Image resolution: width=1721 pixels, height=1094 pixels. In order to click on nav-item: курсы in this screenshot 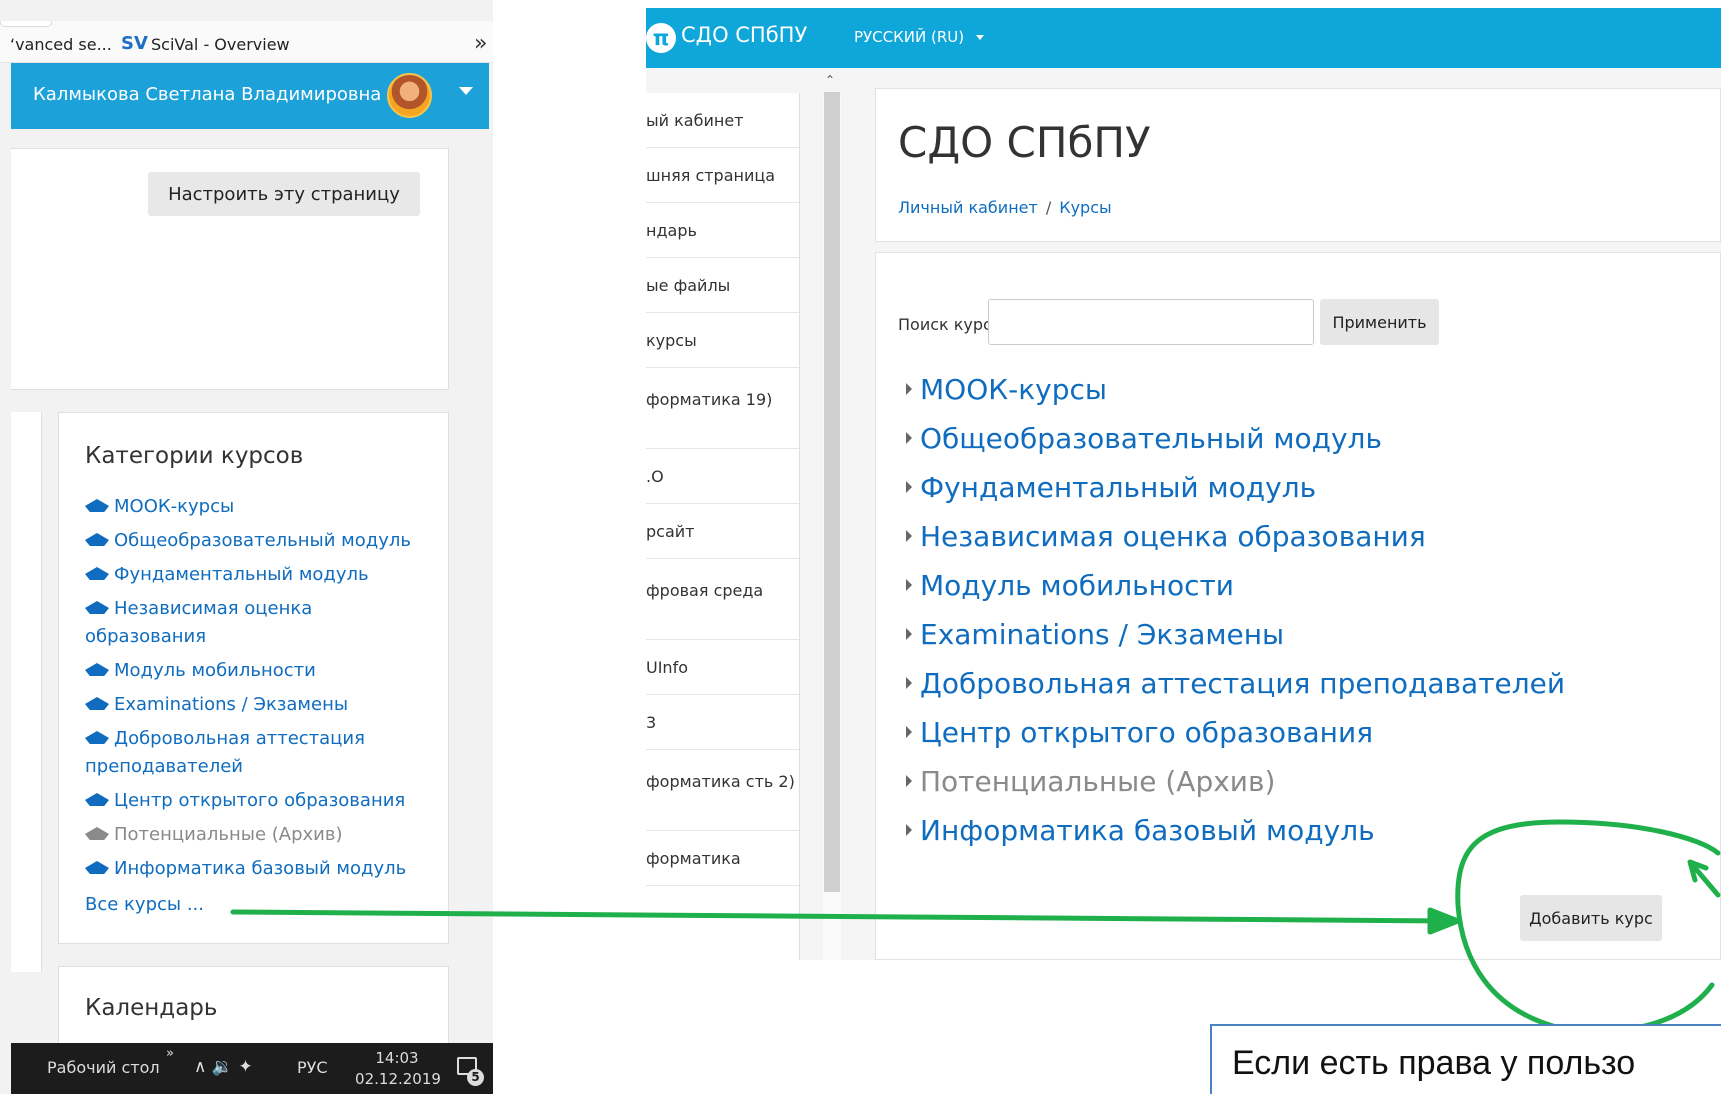, I will do `click(722, 340)`.